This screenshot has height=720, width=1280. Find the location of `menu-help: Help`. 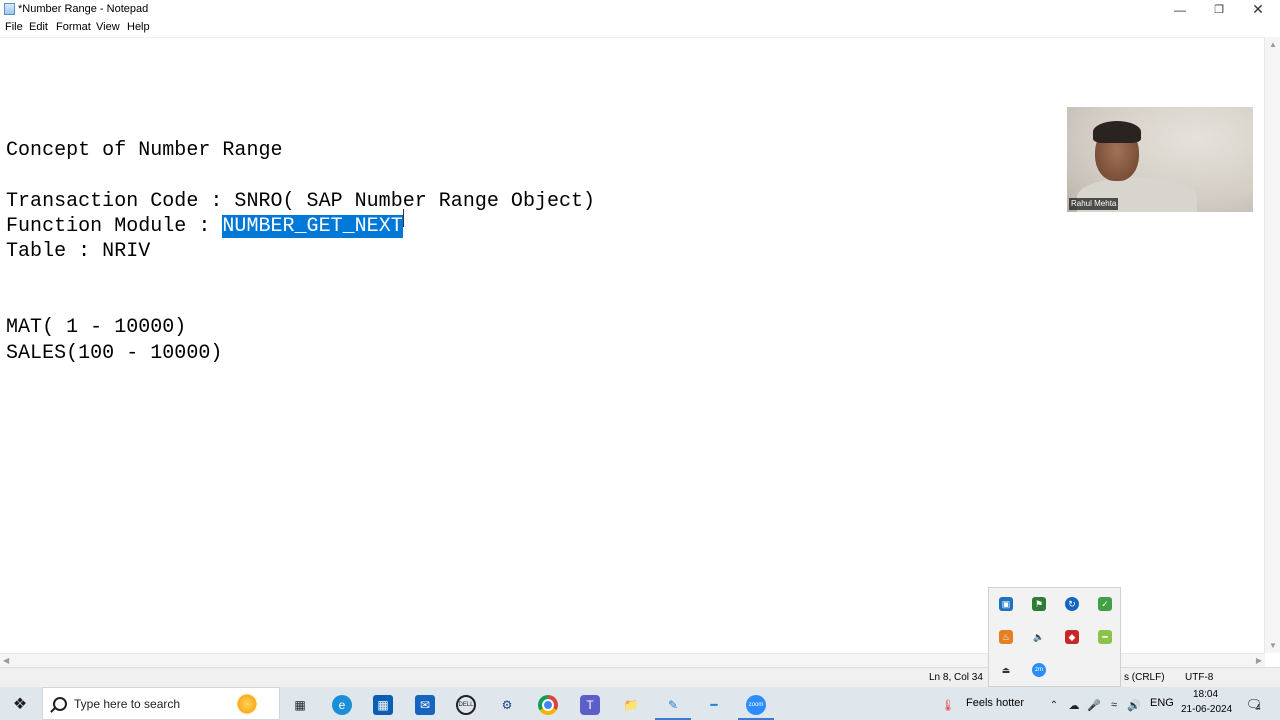

menu-help: Help is located at coordinates (138, 27).